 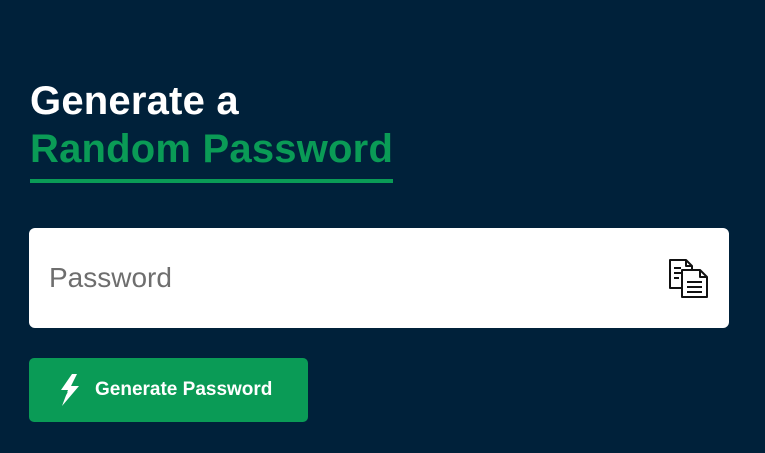 I want to click on page-title: Generate a Random Password, so click(x=212, y=130).